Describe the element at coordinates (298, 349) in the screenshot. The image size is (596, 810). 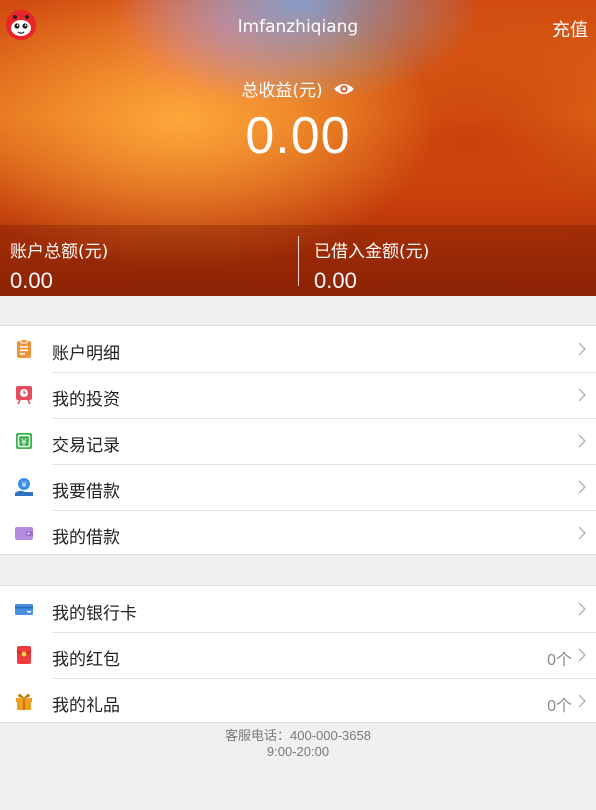
I see `menu-item-account-details: 账户明细` at that location.